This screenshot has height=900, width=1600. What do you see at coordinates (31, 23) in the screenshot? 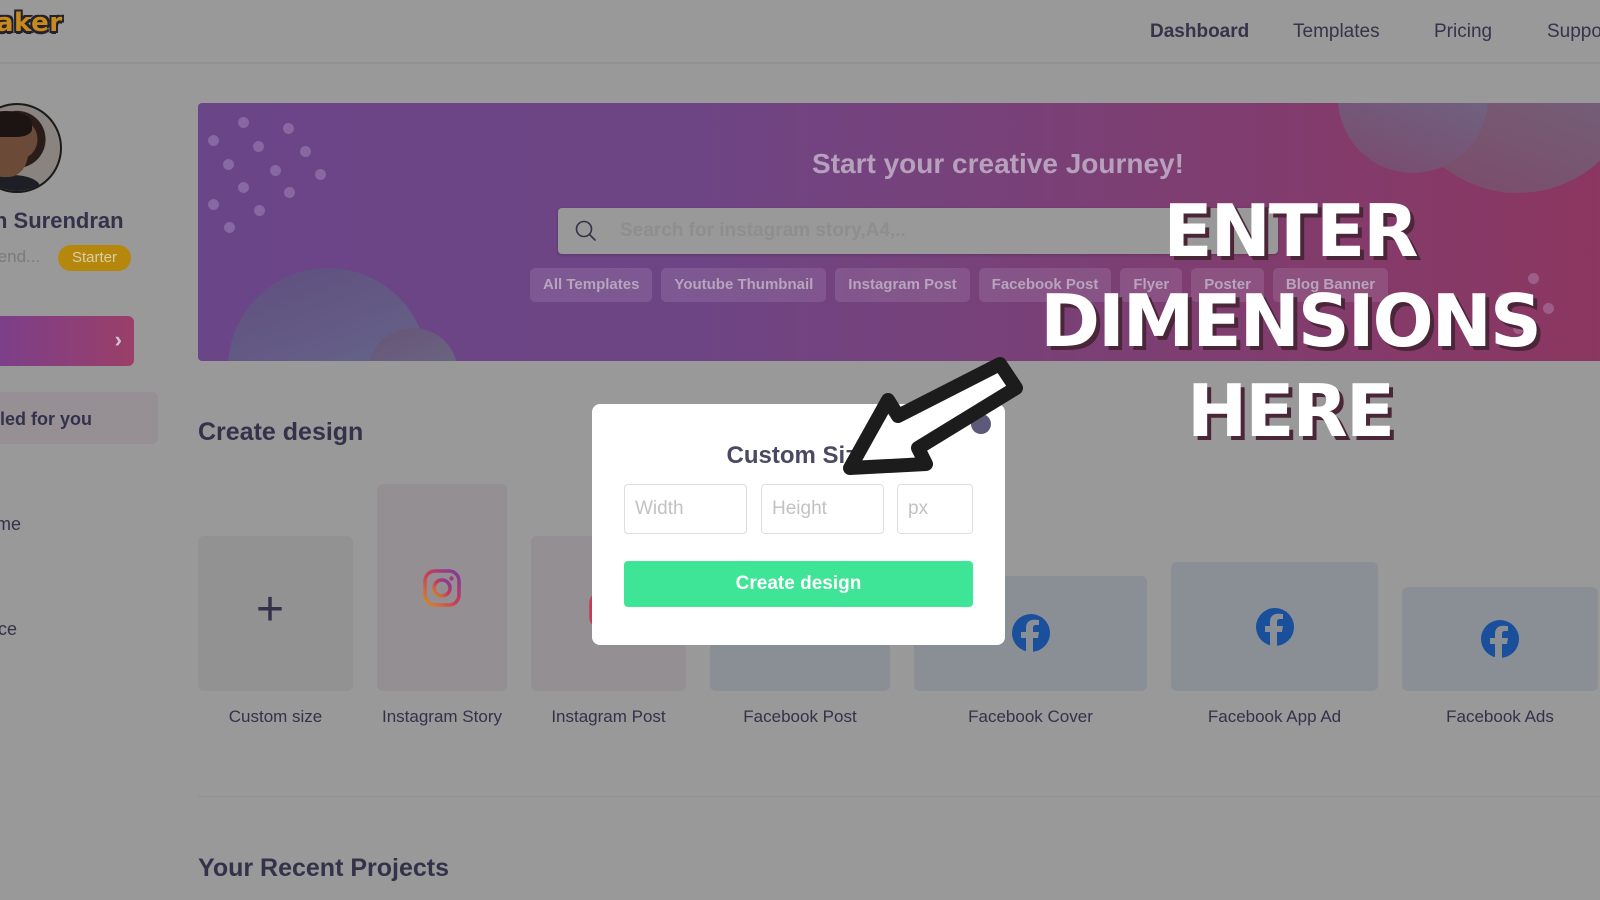
I see `app-logo: aker` at bounding box center [31, 23].